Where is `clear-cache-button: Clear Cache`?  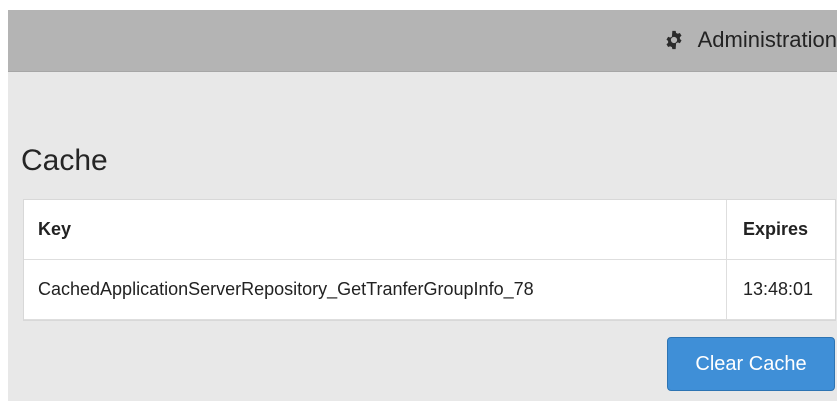
clear-cache-button: Clear Cache is located at coordinates (751, 364).